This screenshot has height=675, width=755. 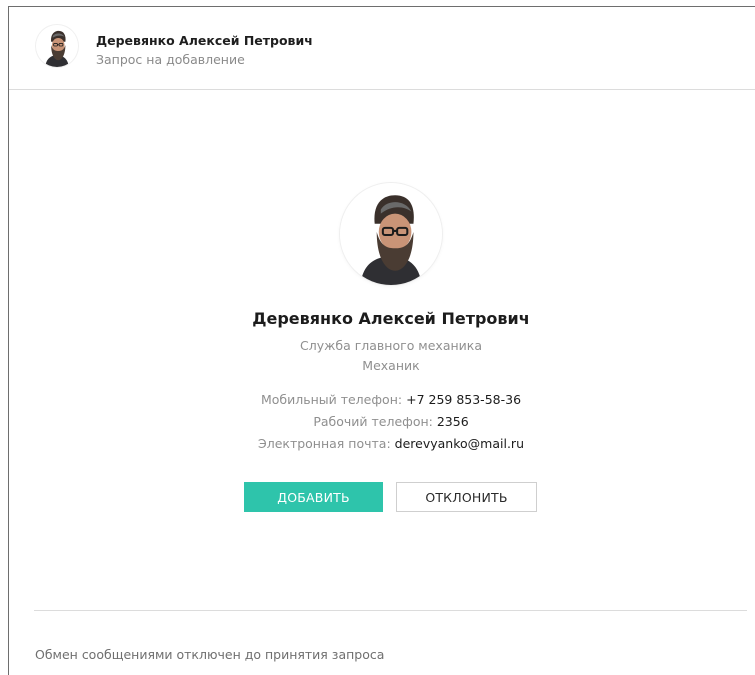 I want to click on mobile-phone-value: +7 259 853-58-36, so click(x=464, y=399).